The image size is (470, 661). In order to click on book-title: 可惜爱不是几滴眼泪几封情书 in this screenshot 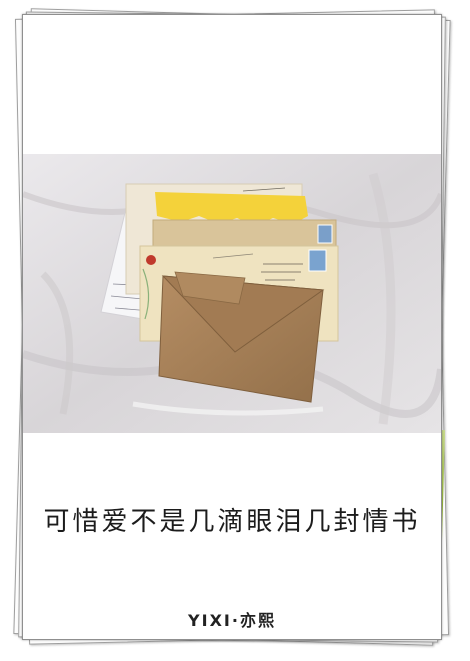, I will do `click(232, 522)`.